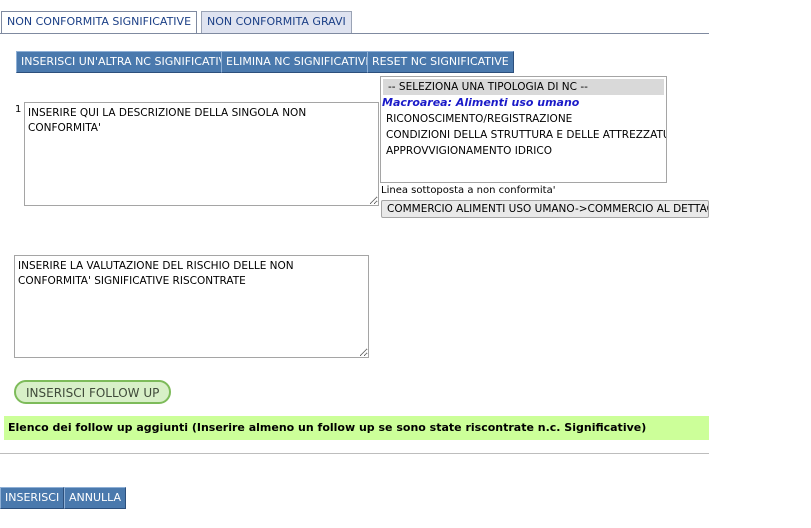  I want to click on nc-index: 1, so click(18, 109).